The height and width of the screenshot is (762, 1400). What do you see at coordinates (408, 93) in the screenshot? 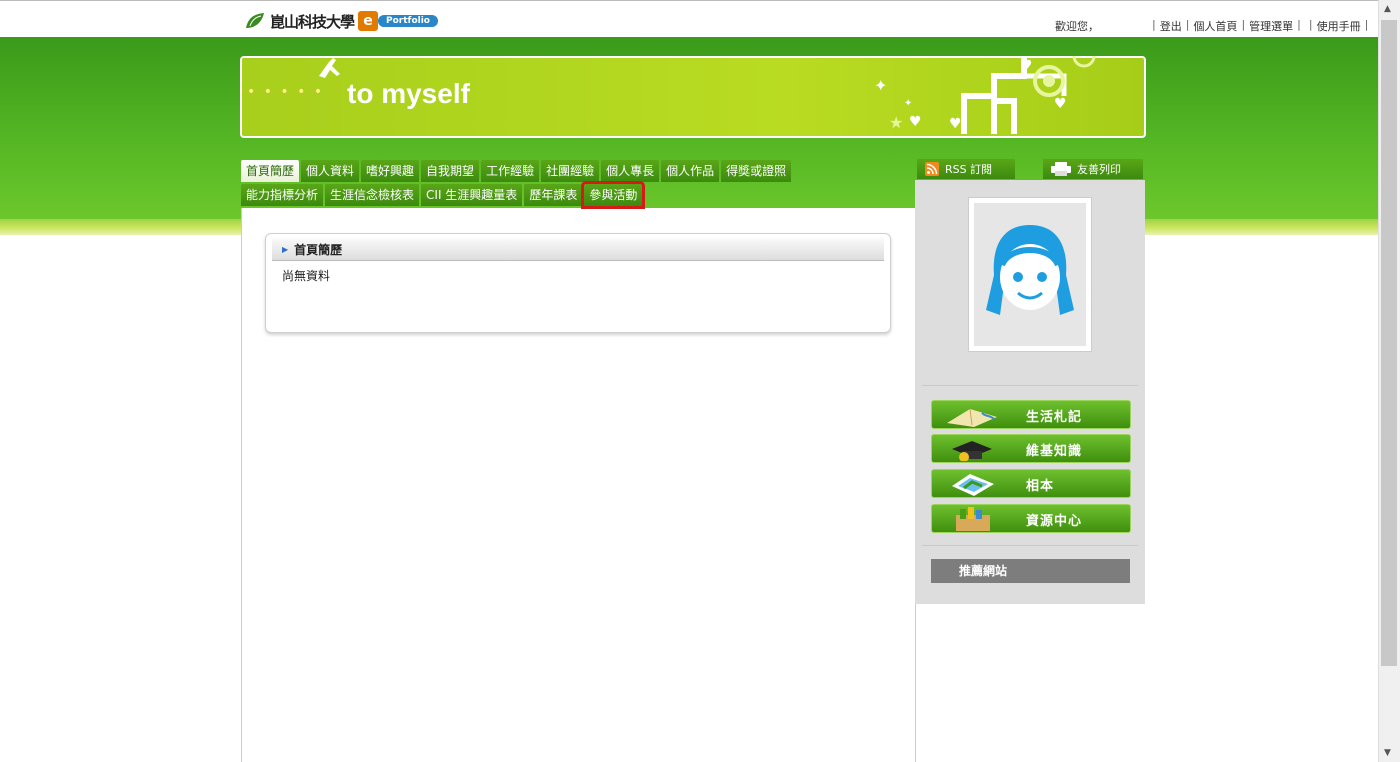
I see `banner-title: to myself` at bounding box center [408, 93].